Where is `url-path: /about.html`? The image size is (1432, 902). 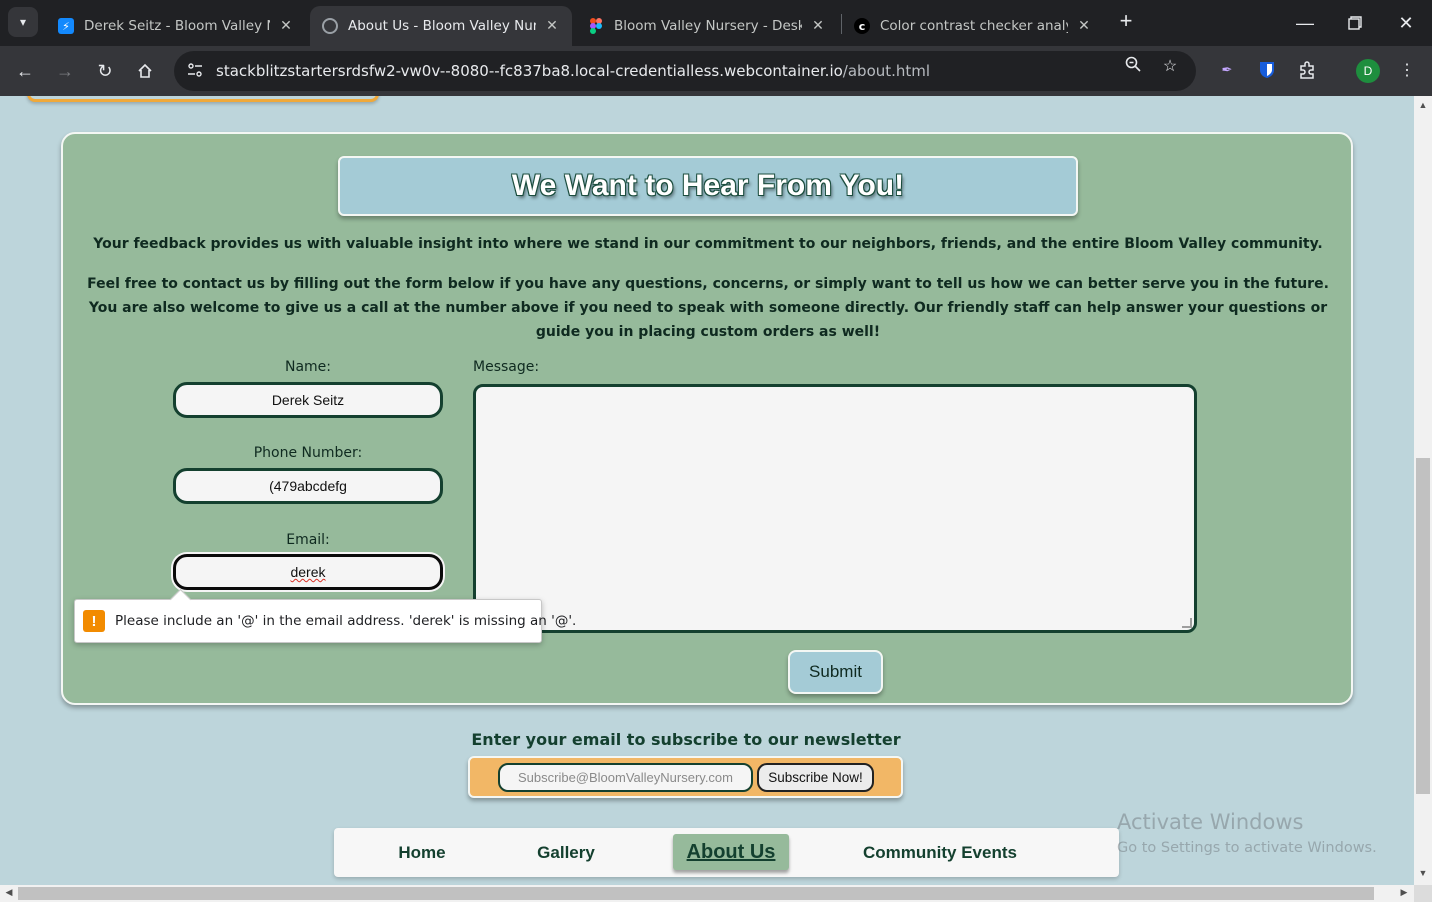
url-path: /about.html is located at coordinates (886, 71).